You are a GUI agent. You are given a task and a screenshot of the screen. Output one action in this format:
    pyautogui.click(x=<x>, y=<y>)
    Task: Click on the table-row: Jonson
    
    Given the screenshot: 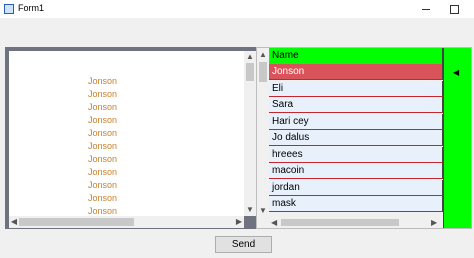 What is the action you would take?
    pyautogui.click(x=356, y=72)
    